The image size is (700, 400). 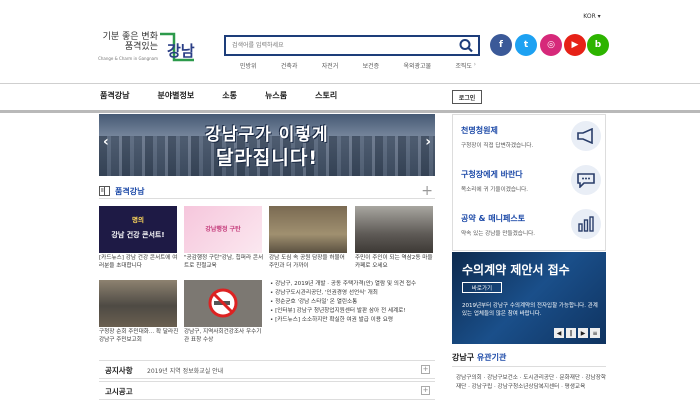 What do you see at coordinates (138, 229) in the screenshot?
I see `news-thumbnail: 명의 강남 건강 콘서트!` at bounding box center [138, 229].